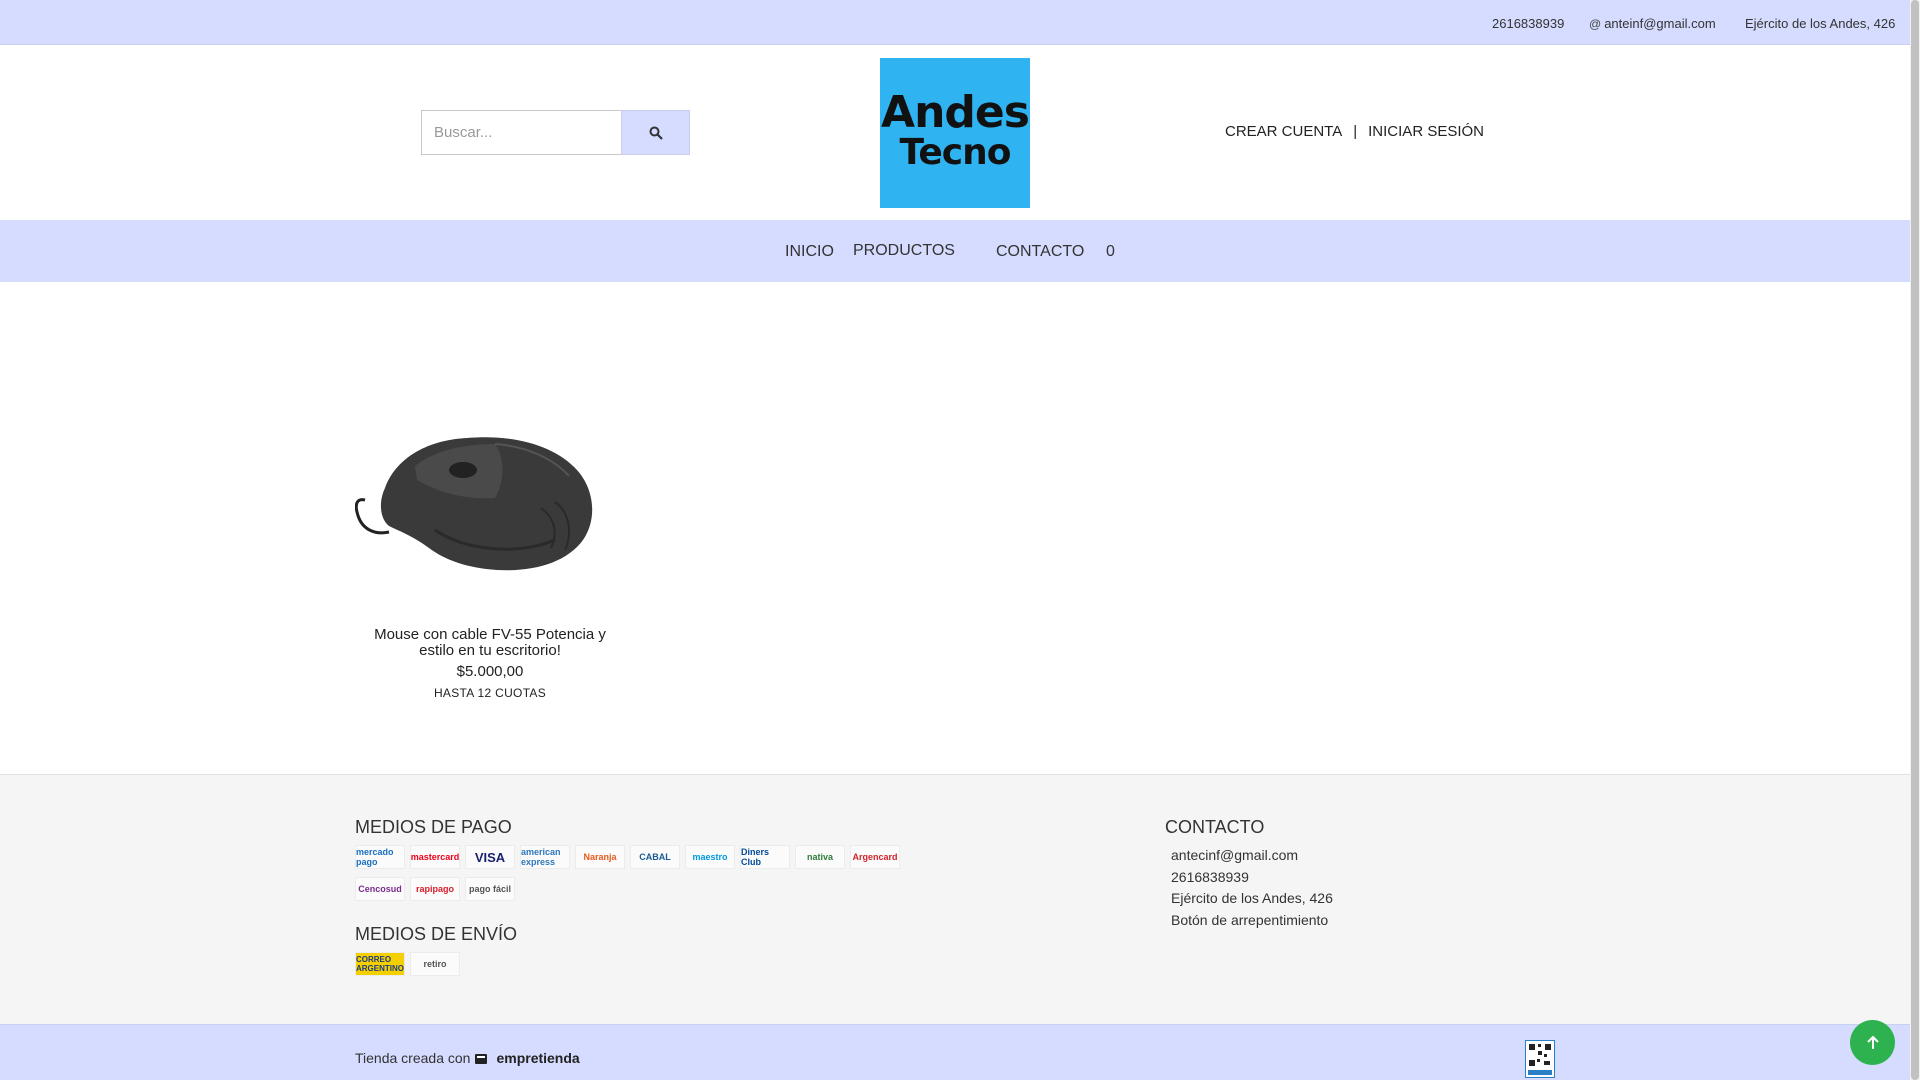 The image size is (1920, 1080). I want to click on contact-email-text: antecinf@gmail.com, so click(1235, 855).